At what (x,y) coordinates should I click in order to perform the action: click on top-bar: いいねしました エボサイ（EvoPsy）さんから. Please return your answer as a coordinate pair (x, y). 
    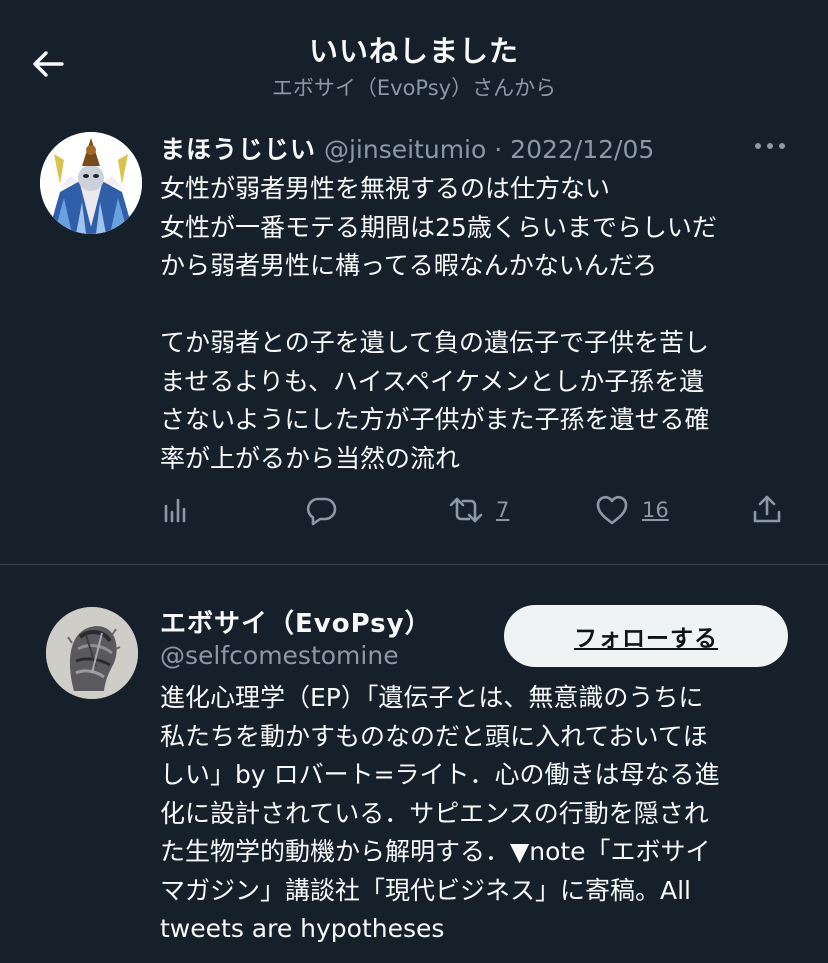
    Looking at the image, I should click on (414, 55).